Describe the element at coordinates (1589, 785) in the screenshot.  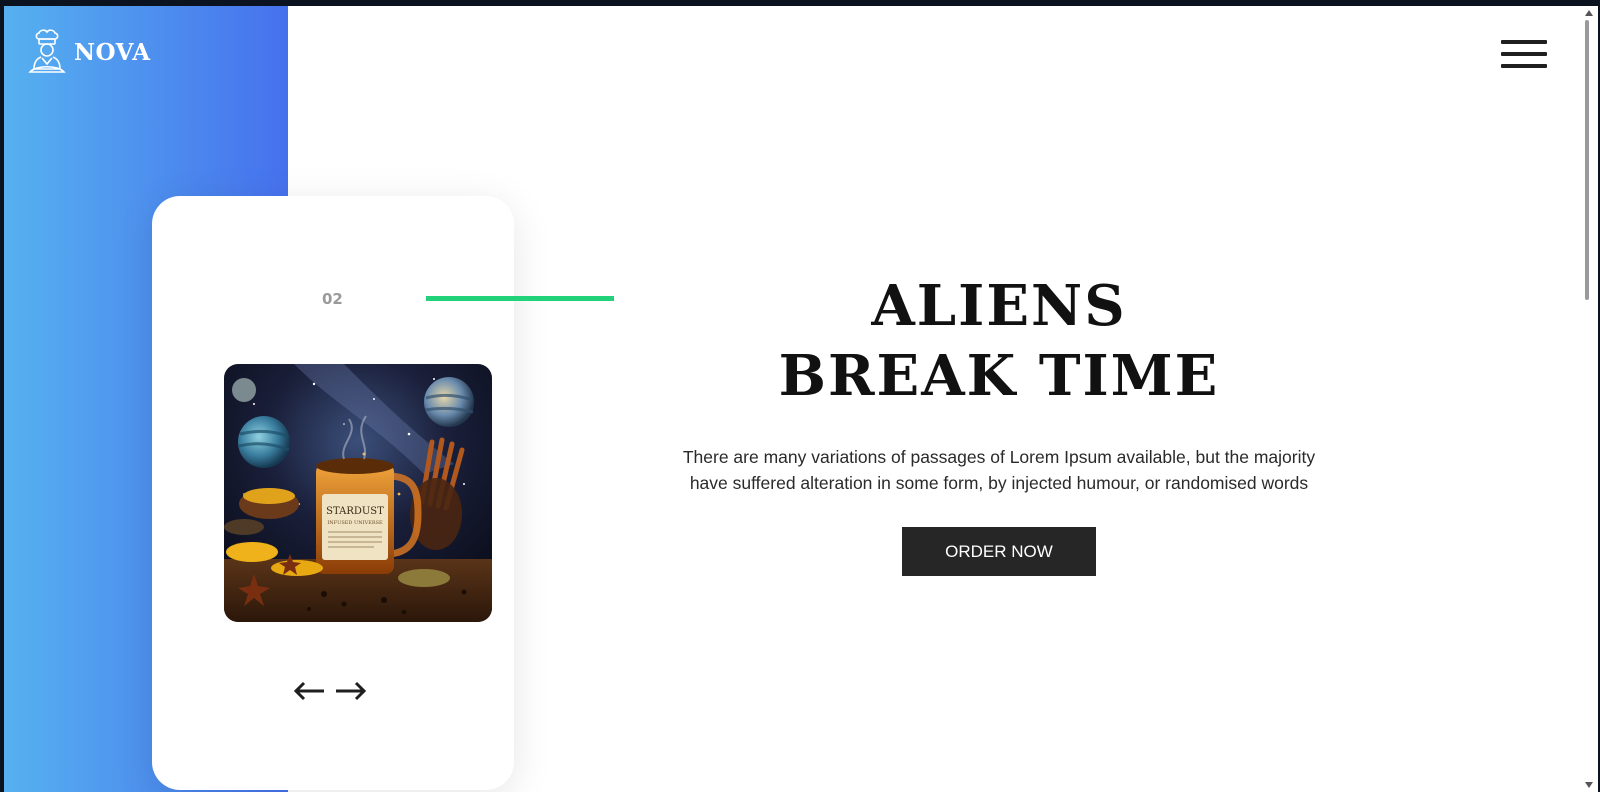
I see `scroll-down-icon` at that location.